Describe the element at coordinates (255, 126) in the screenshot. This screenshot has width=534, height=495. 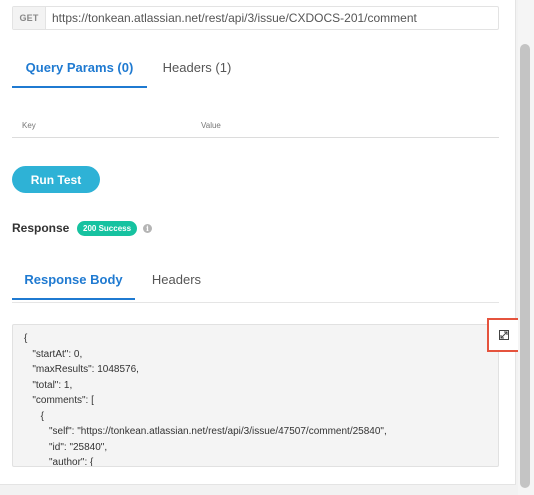
I see `params-table-header: Key Value` at that location.